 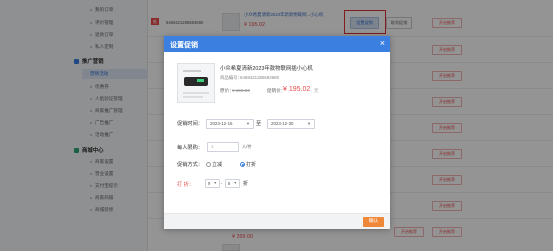 What do you see at coordinates (208, 165) in the screenshot?
I see `radio-icon` at bounding box center [208, 165].